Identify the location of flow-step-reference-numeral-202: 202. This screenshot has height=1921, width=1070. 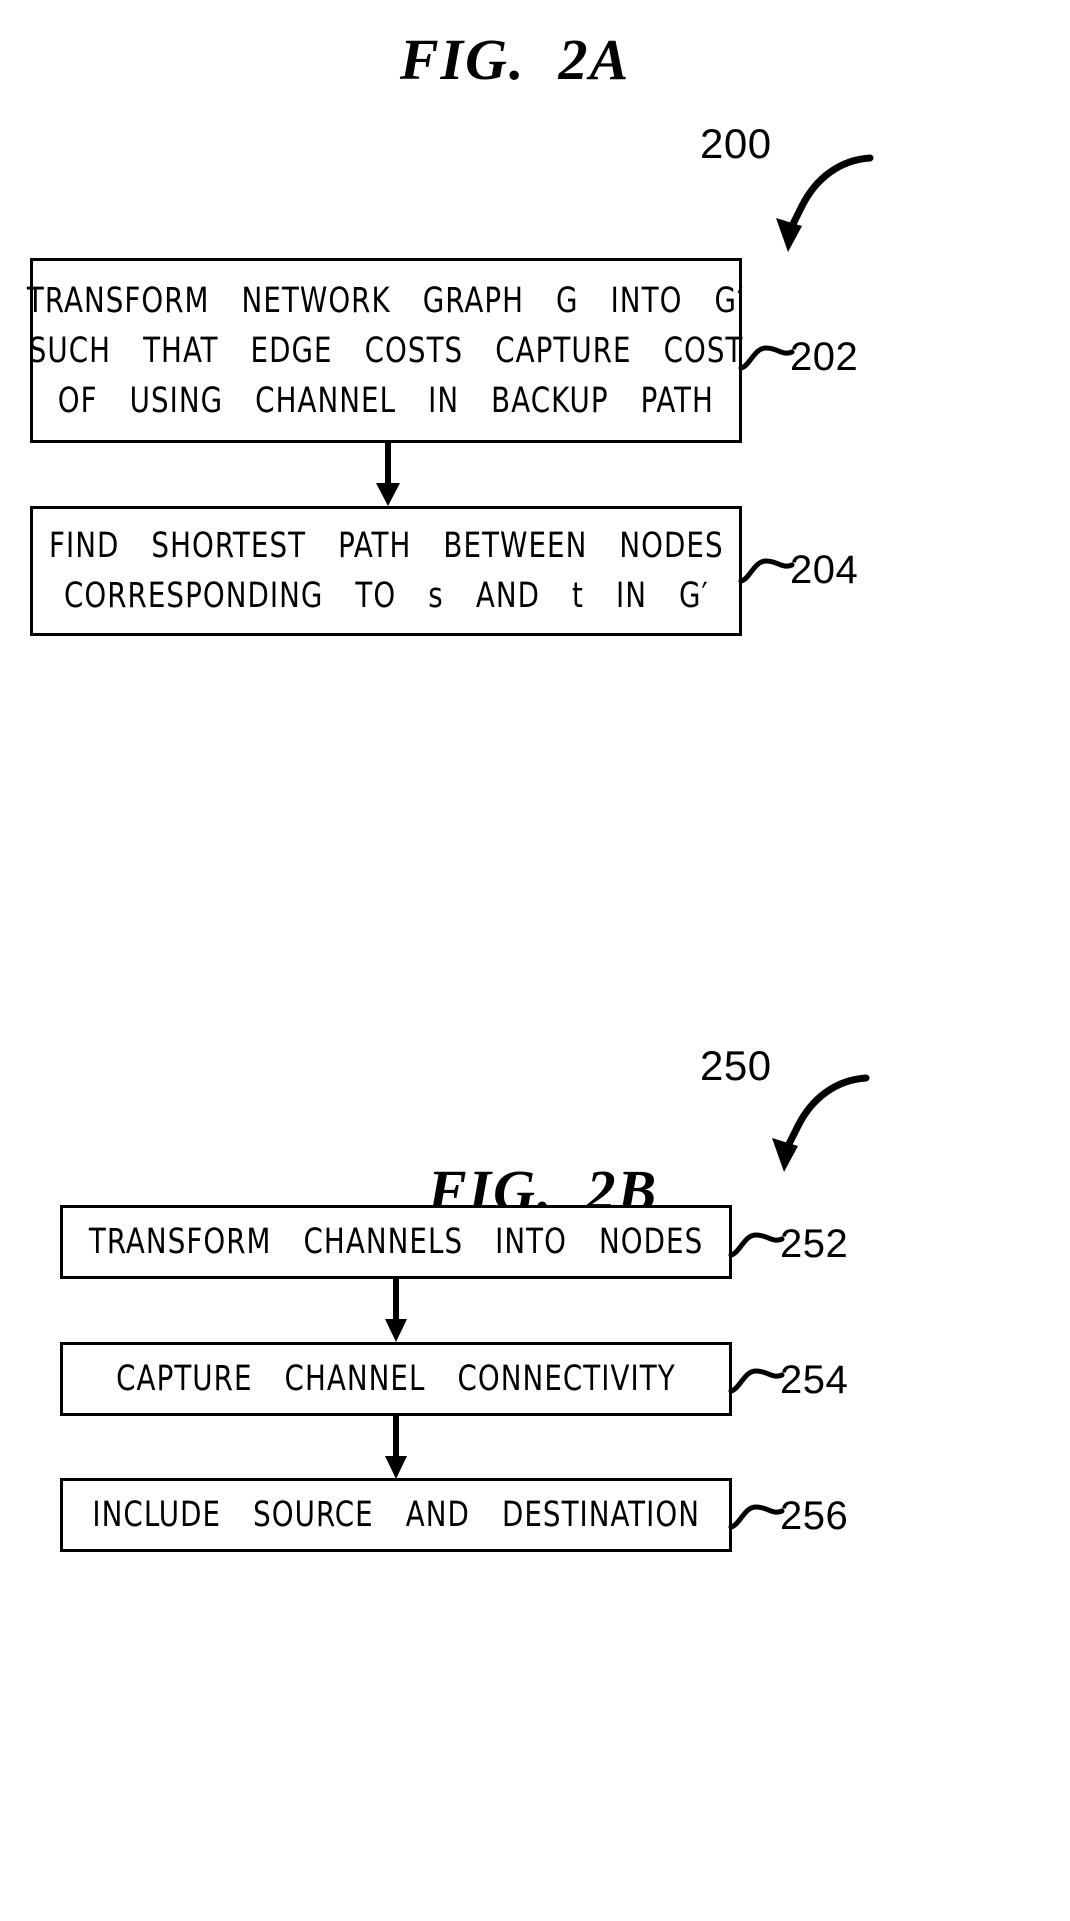
(824, 357).